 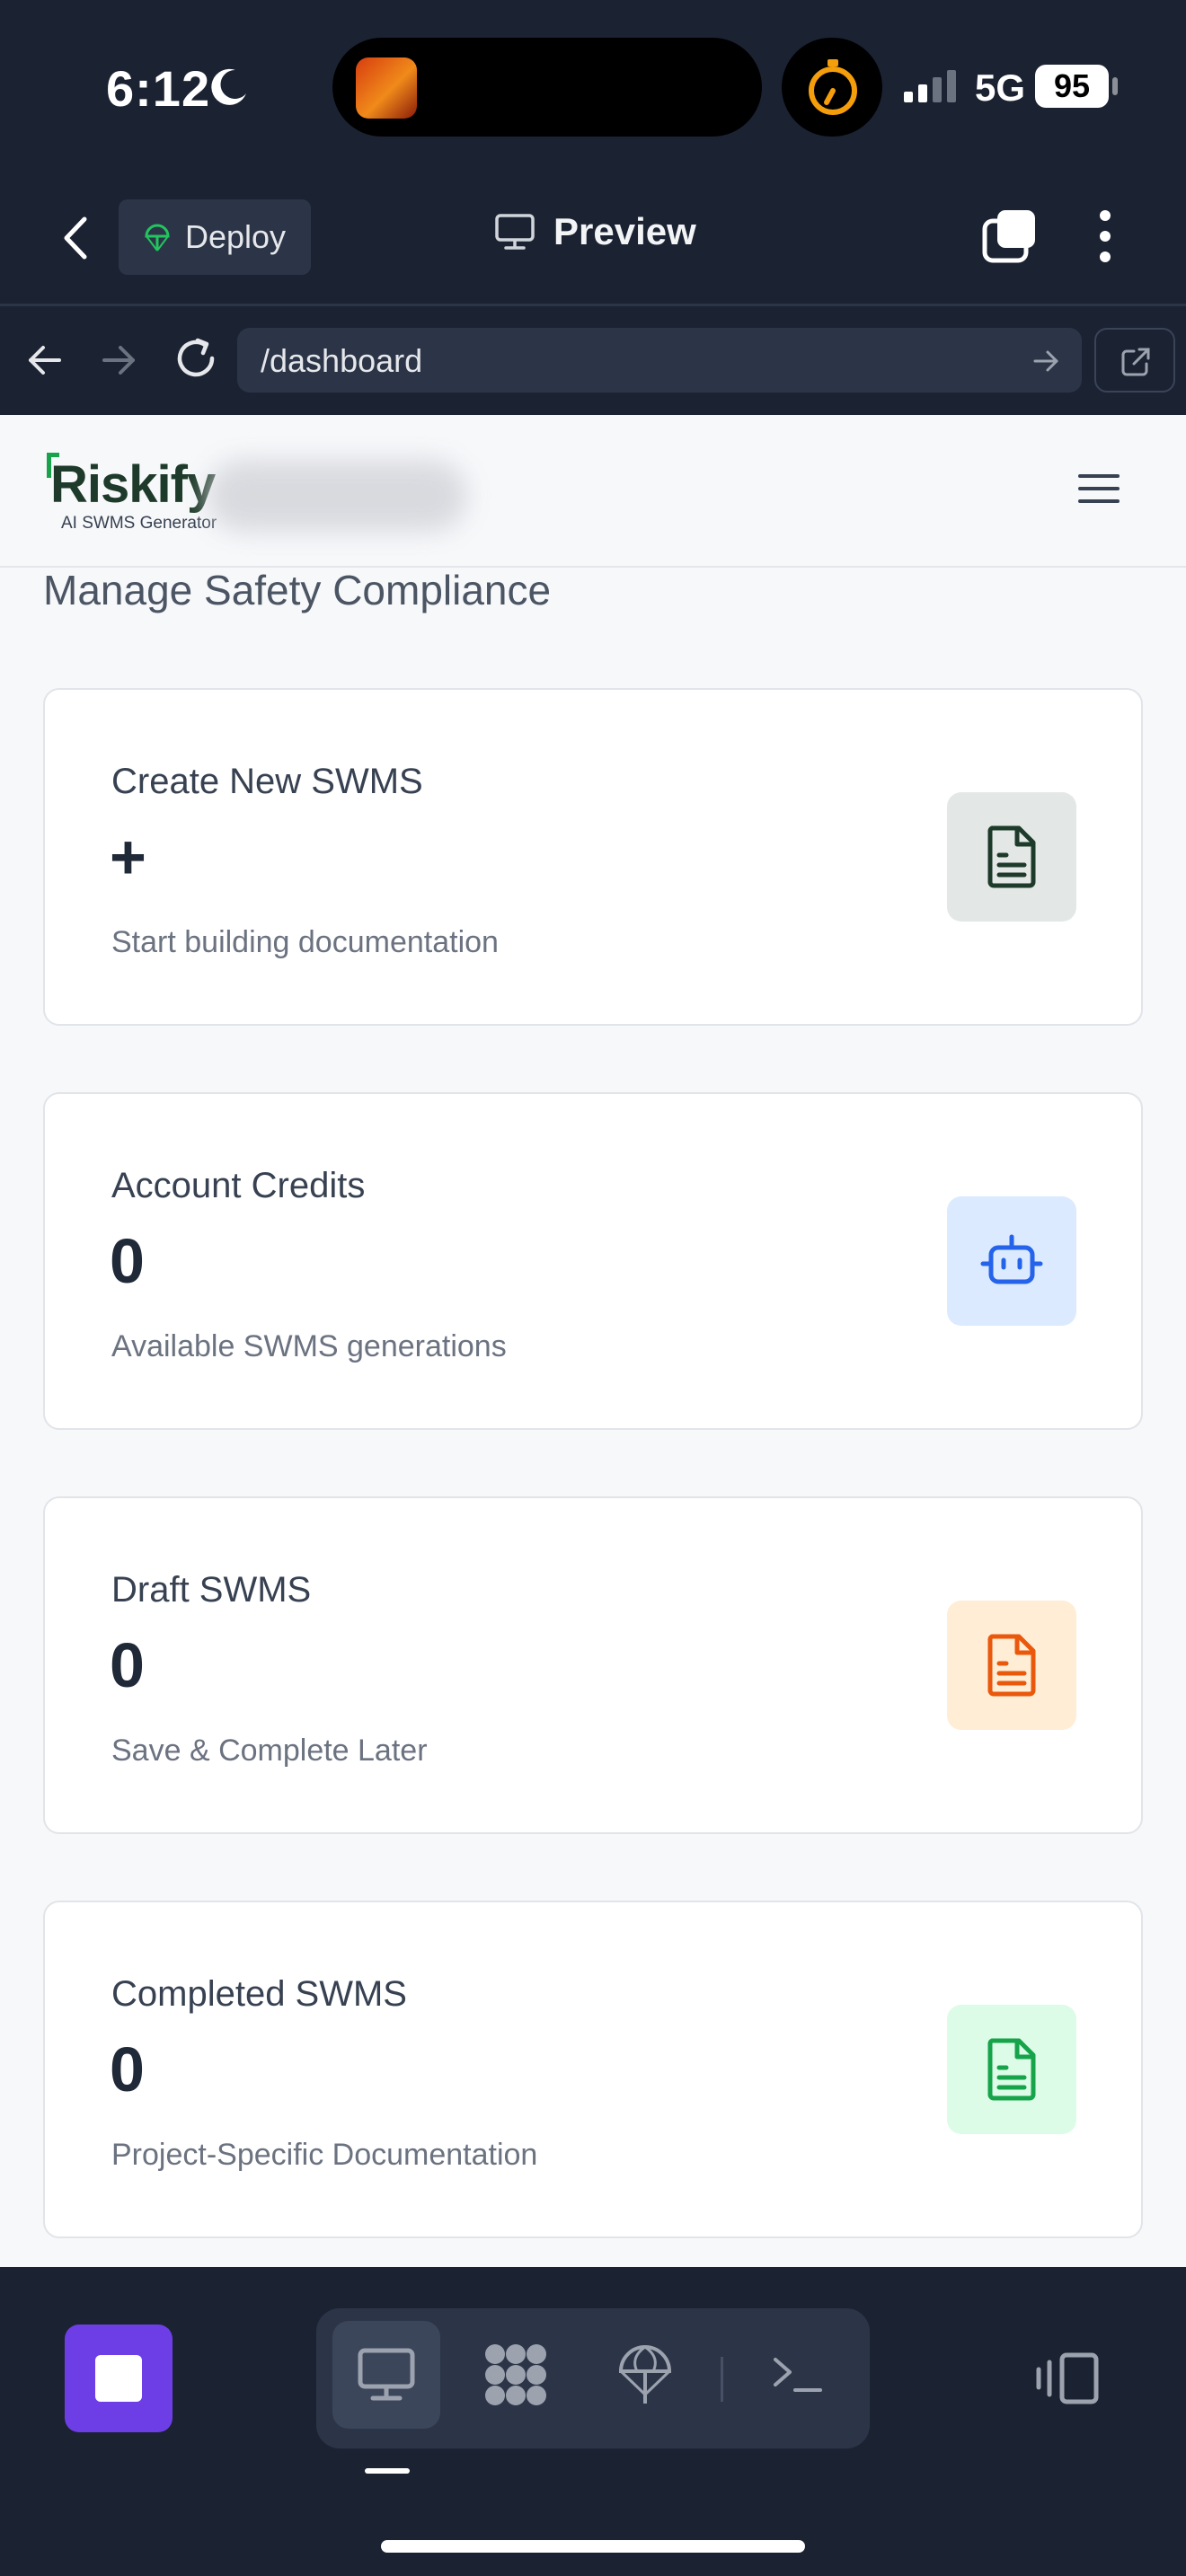 I want to click on view-mode-group, so click(x=593, y=2378).